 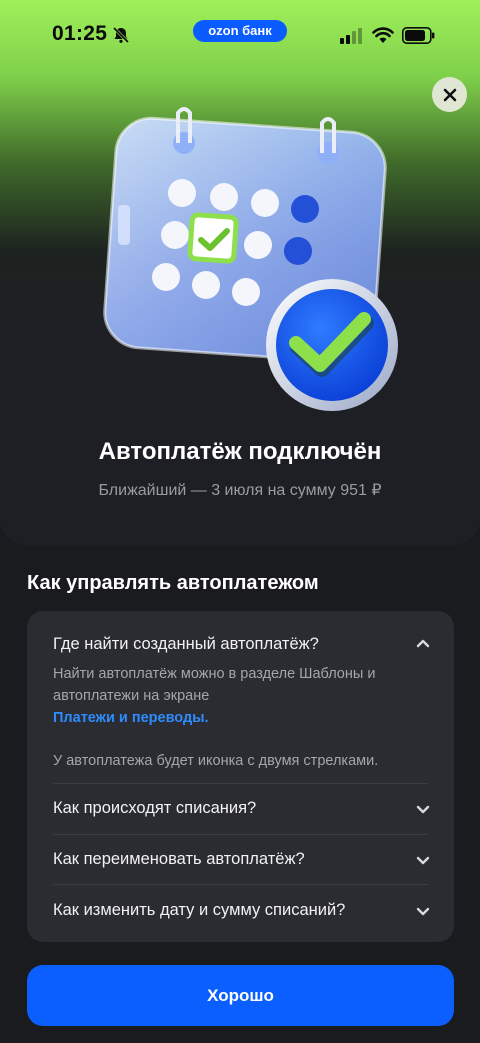 I want to click on battery-icon, so click(x=418, y=35).